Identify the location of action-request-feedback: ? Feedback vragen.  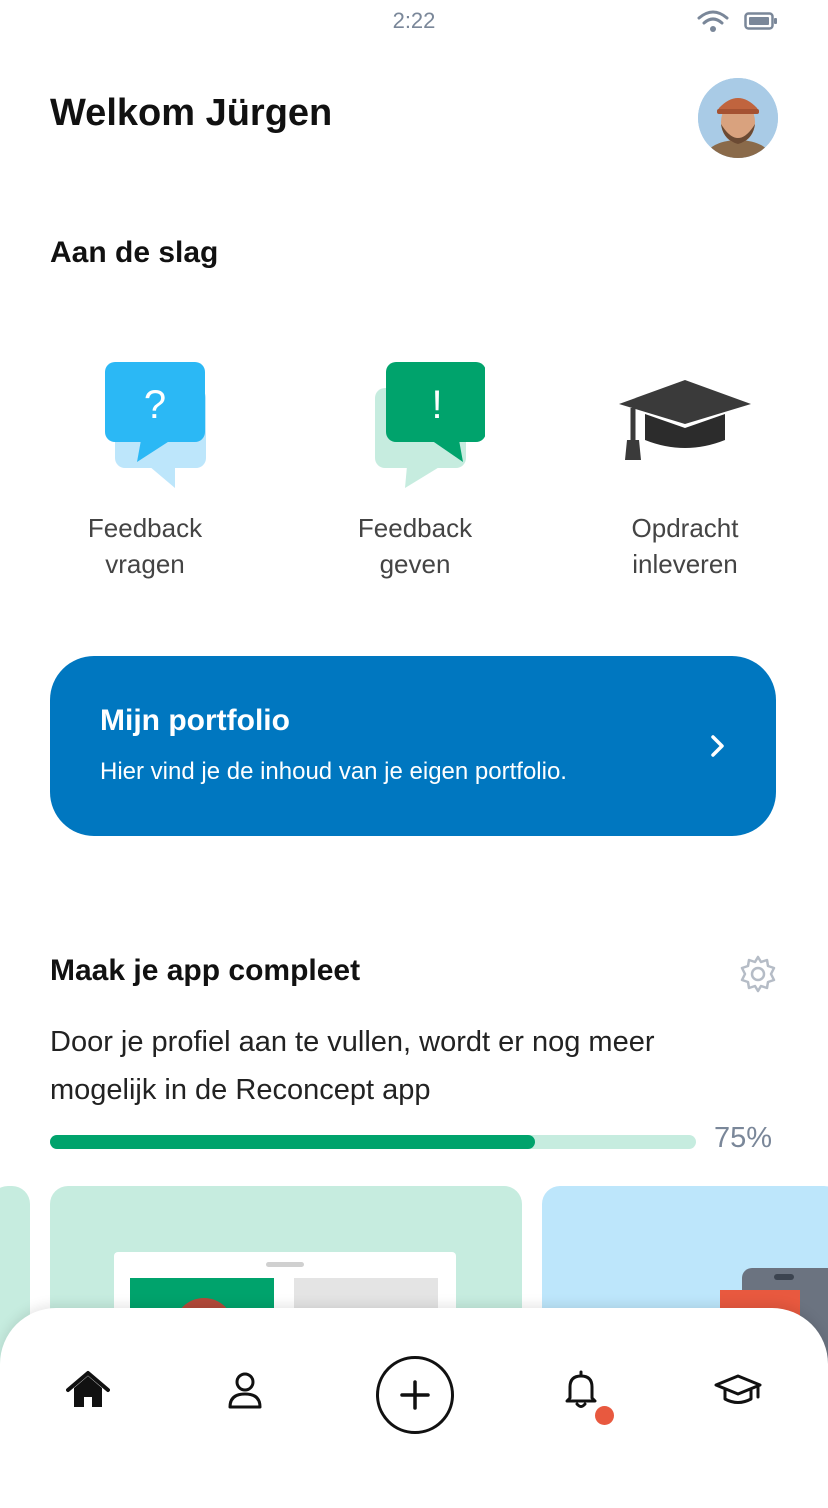
(145, 470).